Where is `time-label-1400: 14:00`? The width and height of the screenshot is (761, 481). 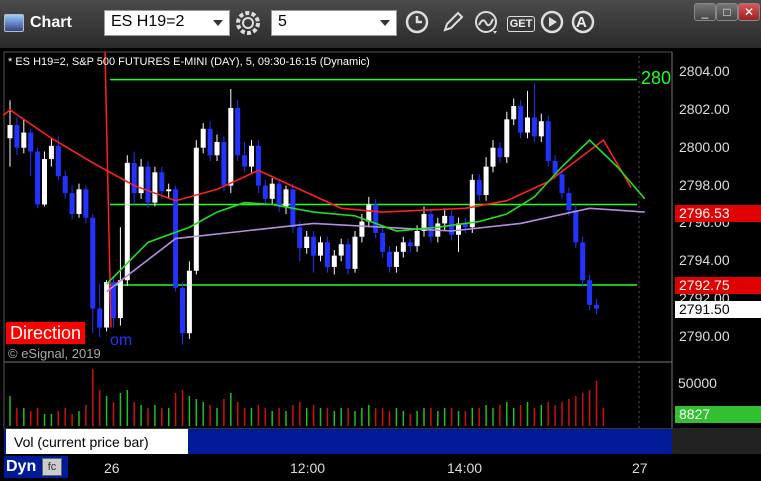
time-label-1400: 14:00 is located at coordinates (465, 468).